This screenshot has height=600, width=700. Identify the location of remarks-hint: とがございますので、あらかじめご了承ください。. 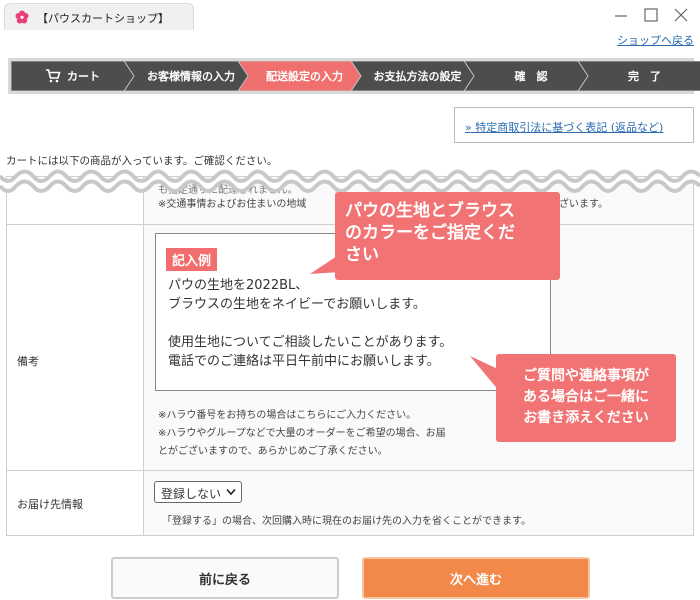
(273, 451).